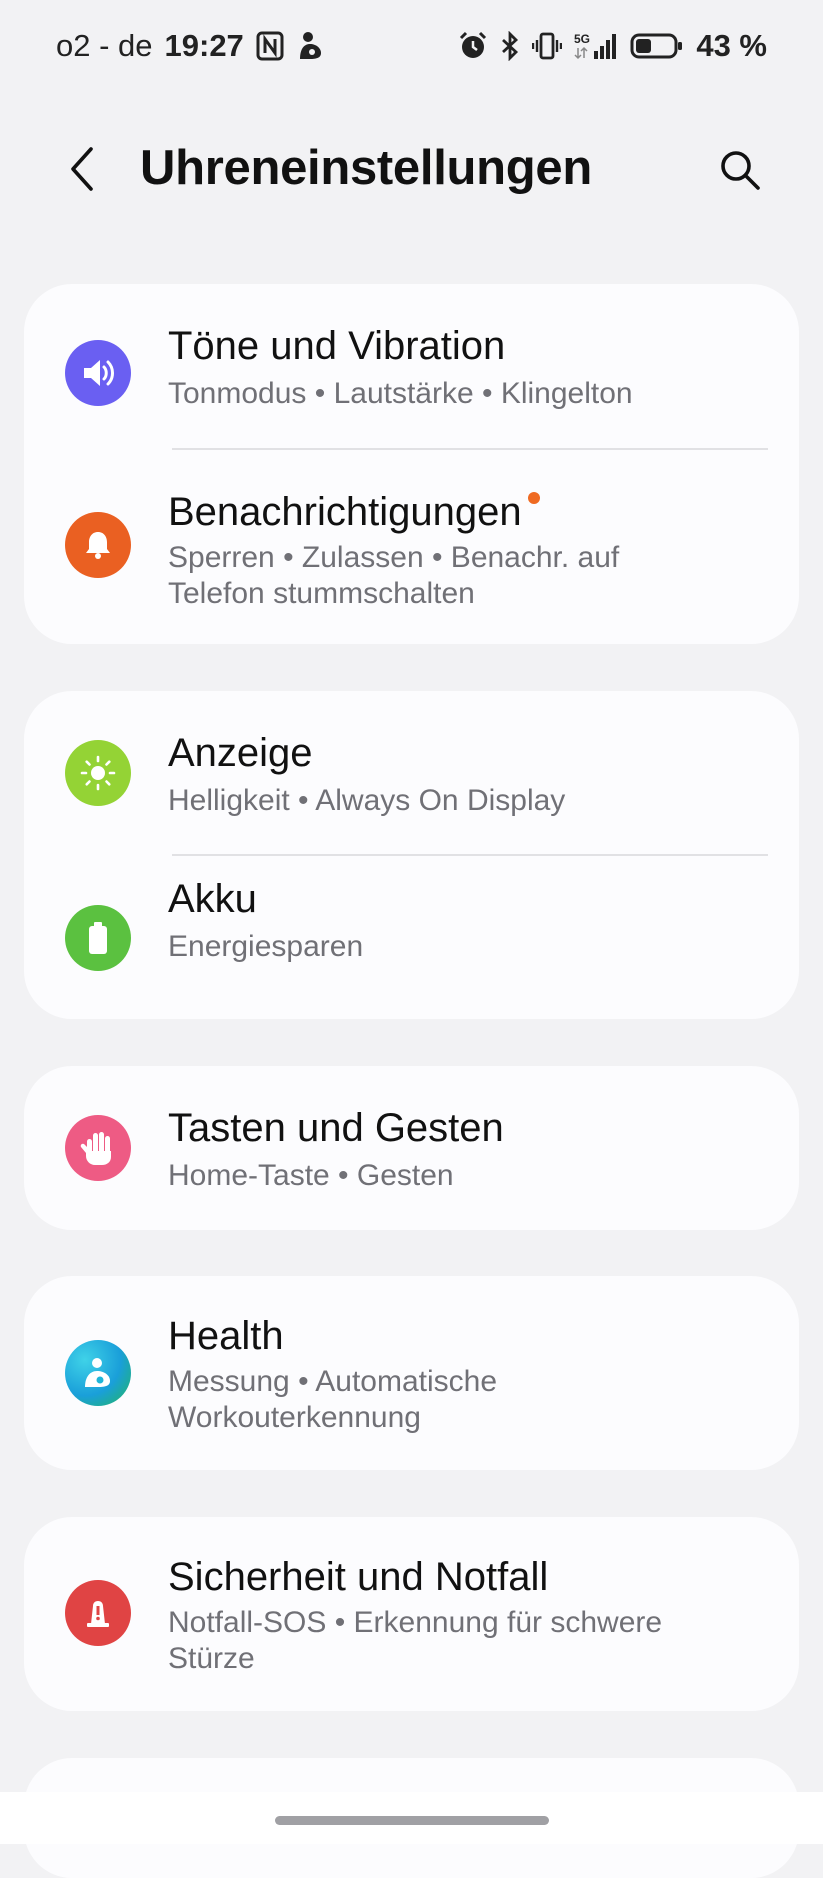  What do you see at coordinates (345, 512) in the screenshot?
I see `settings-item-title-text: Benachrichtigungen` at bounding box center [345, 512].